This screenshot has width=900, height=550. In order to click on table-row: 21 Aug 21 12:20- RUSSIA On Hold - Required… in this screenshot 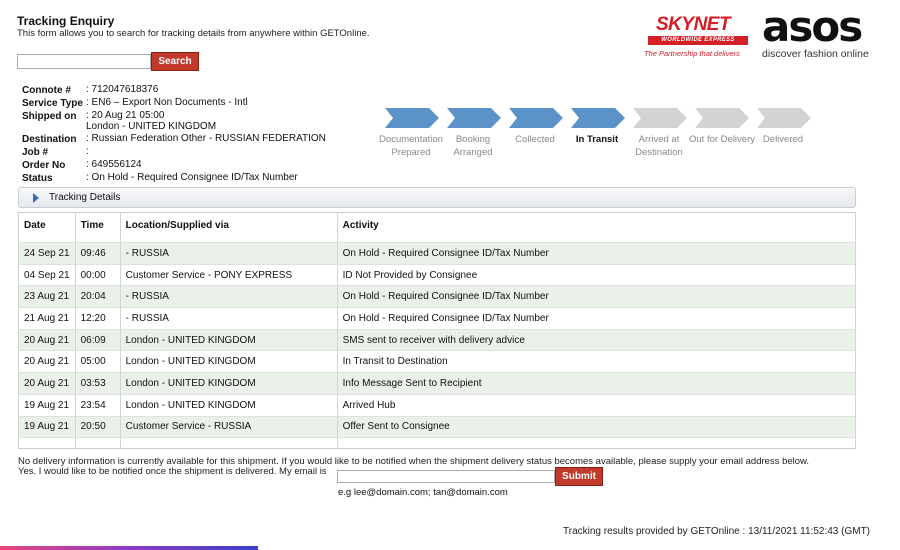, I will do `click(437, 318)`.